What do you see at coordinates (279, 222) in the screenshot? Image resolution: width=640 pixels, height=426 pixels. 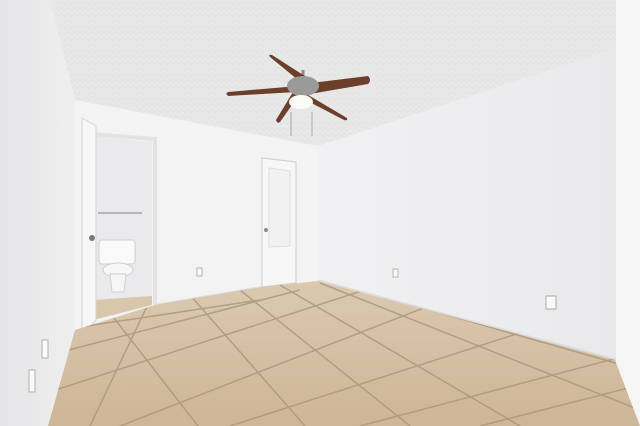 I see `closet-door-icon` at bounding box center [279, 222].